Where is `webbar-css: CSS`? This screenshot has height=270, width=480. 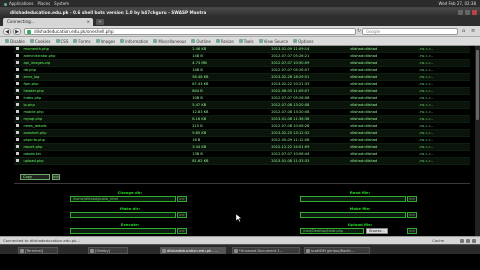
webbar-css: CSS is located at coordinates (61, 41).